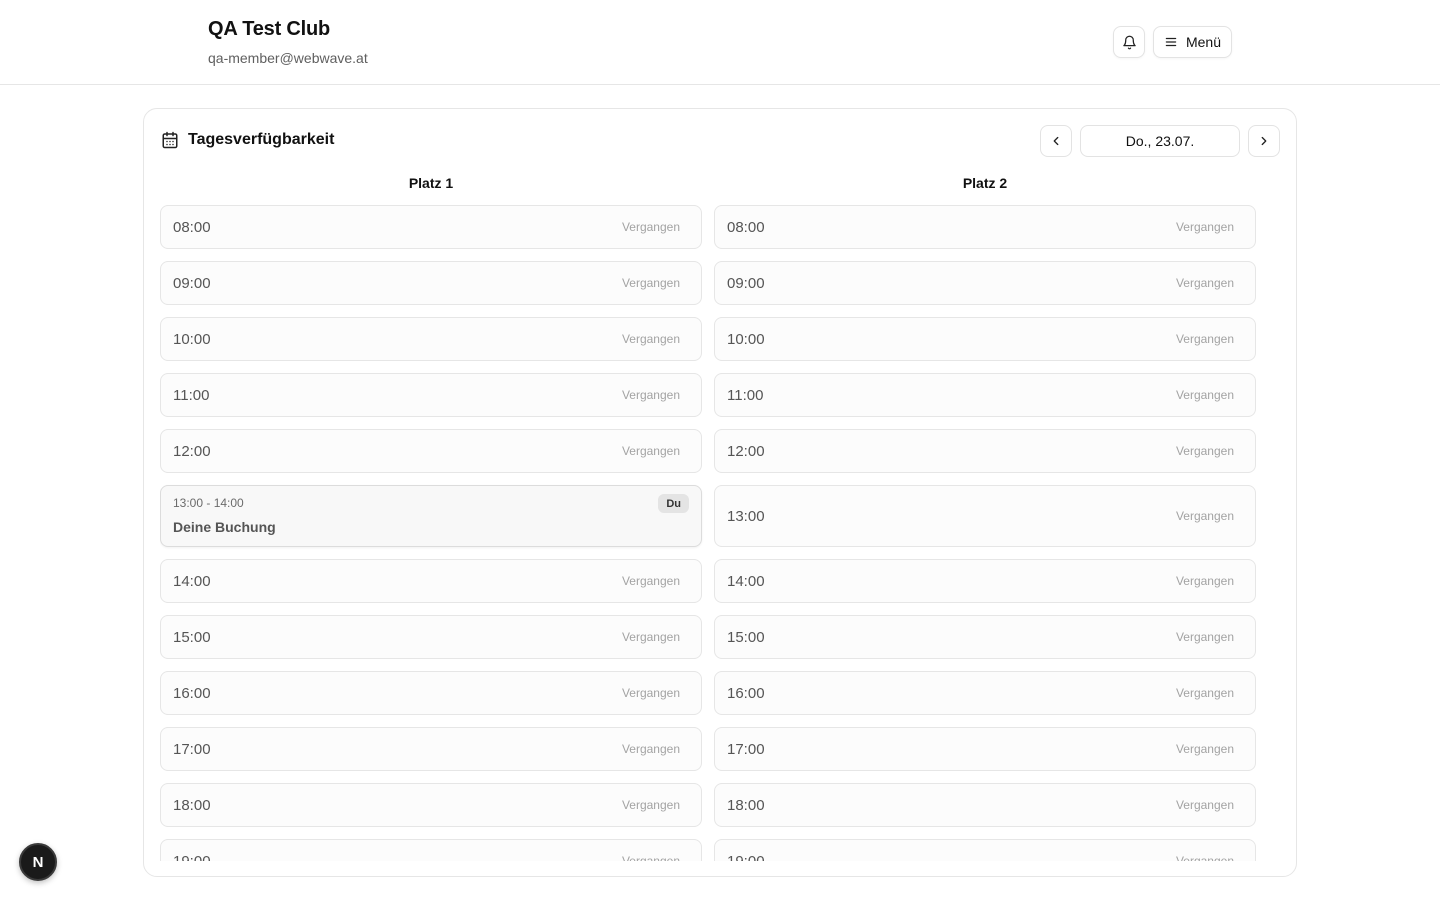  Describe the element at coordinates (985, 183) in the screenshot. I see `court-2-heading: Platz 2` at that location.